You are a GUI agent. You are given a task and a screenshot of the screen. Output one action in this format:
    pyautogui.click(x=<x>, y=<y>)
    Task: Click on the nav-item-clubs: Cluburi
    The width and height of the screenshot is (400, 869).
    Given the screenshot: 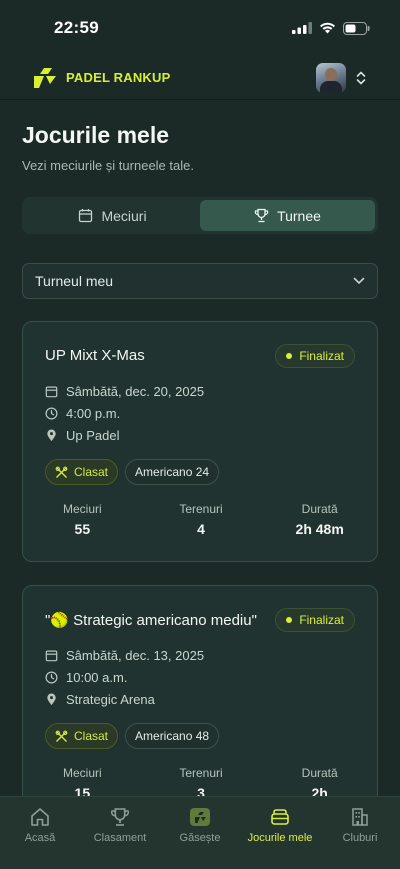 What is the action you would take?
    pyautogui.click(x=360, y=838)
    